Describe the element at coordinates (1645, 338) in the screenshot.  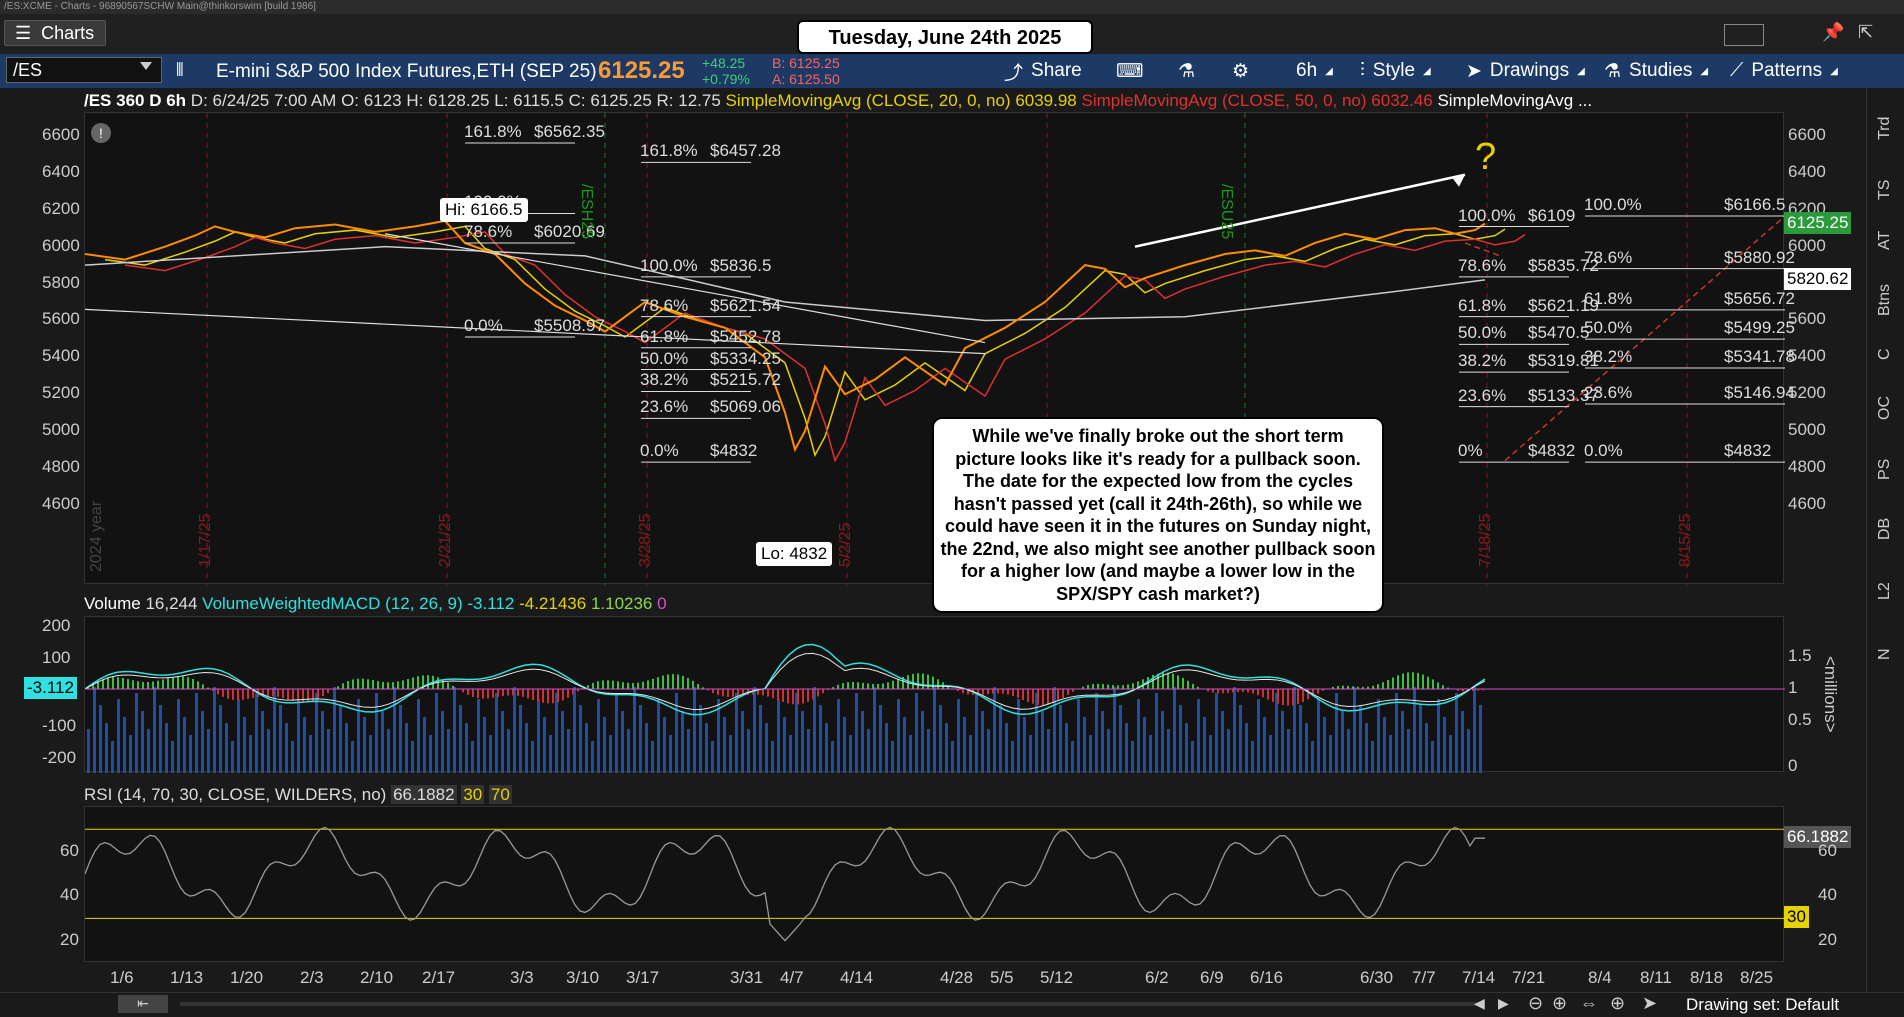
I see `projection-line` at that location.